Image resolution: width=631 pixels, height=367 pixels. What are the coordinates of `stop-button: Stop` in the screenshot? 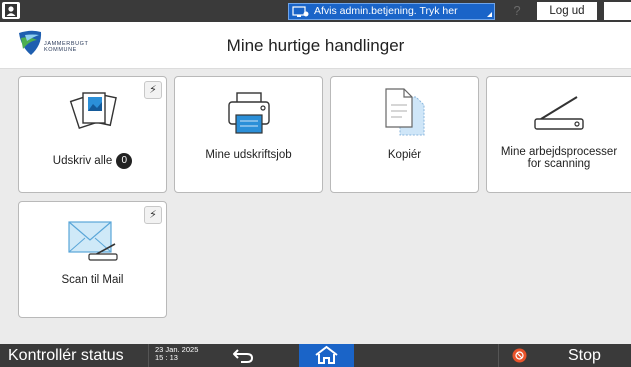 It's located at (584, 355).